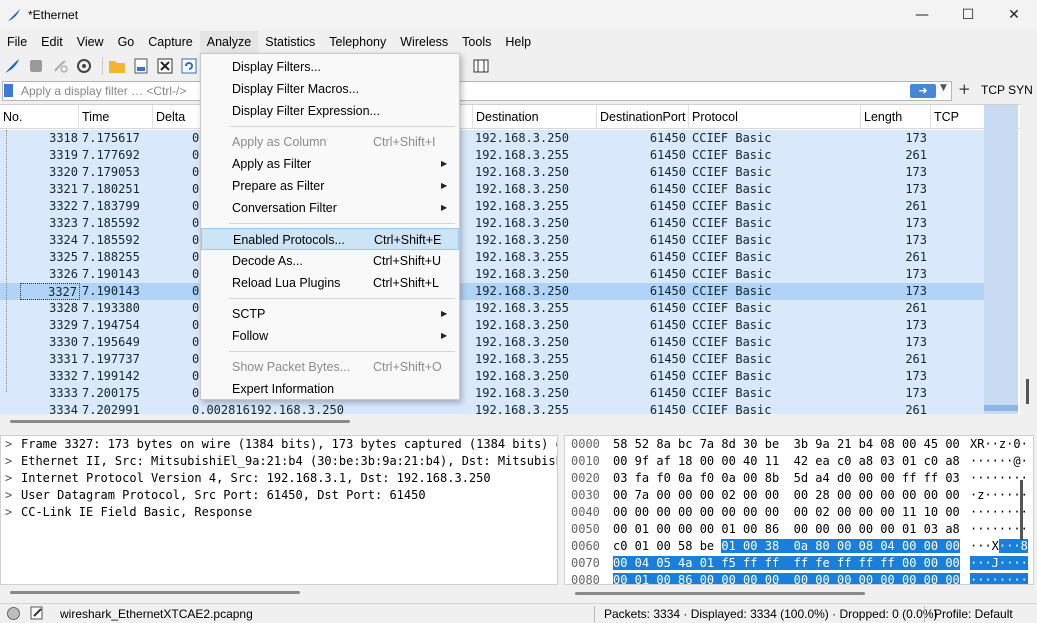 The height and width of the screenshot is (623, 1037). What do you see at coordinates (720, 593) in the screenshot?
I see `bytes-hscrollbar-thumb` at bounding box center [720, 593].